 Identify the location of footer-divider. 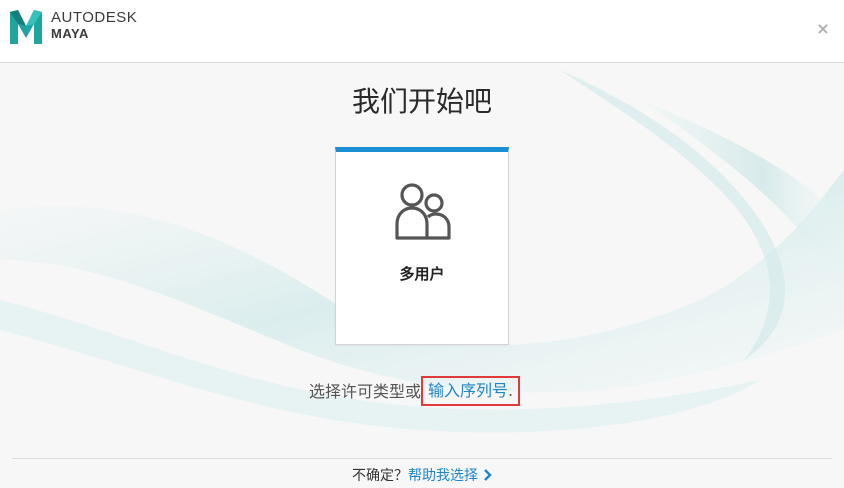
(422, 458).